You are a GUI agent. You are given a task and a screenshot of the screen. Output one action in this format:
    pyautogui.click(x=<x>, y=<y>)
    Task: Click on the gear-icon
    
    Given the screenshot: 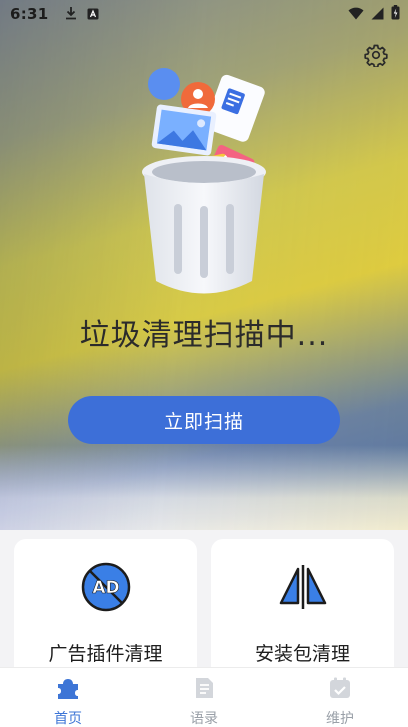 What is the action you would take?
    pyautogui.click(x=376, y=55)
    